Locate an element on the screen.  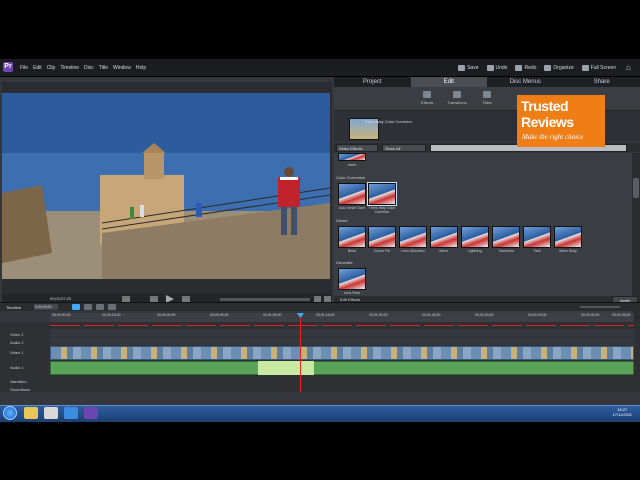
effect-thumb-lightning is located at coordinates (475, 237).